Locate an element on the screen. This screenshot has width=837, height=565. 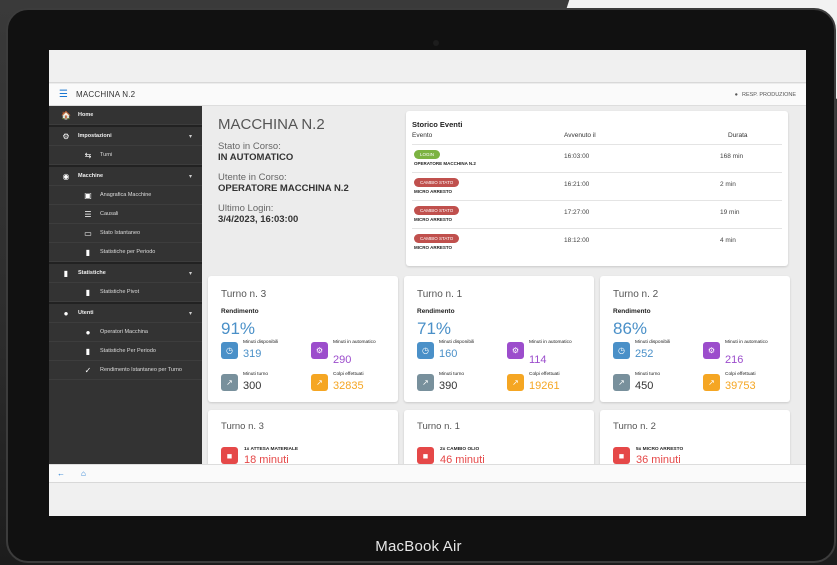
stop-card: Turno n. 3 ■ 1x ATTESA MATERIALE 18 minuti is located at coordinates (303, 439).